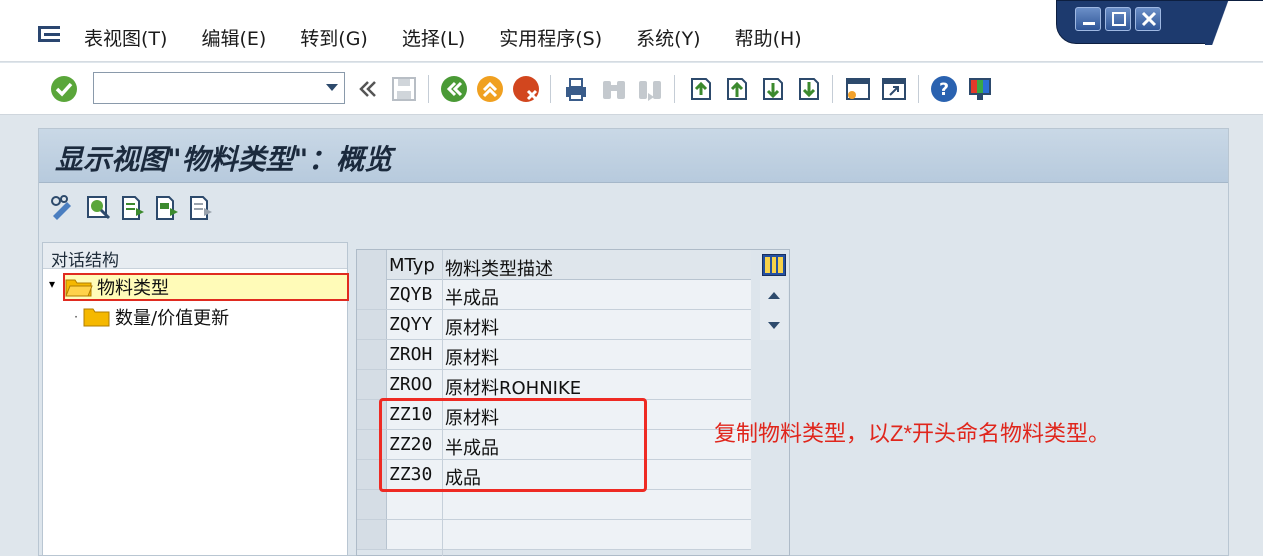 This screenshot has width=1263, height=556. I want to click on tree-node-label: 数量/价值更新, so click(172, 318).